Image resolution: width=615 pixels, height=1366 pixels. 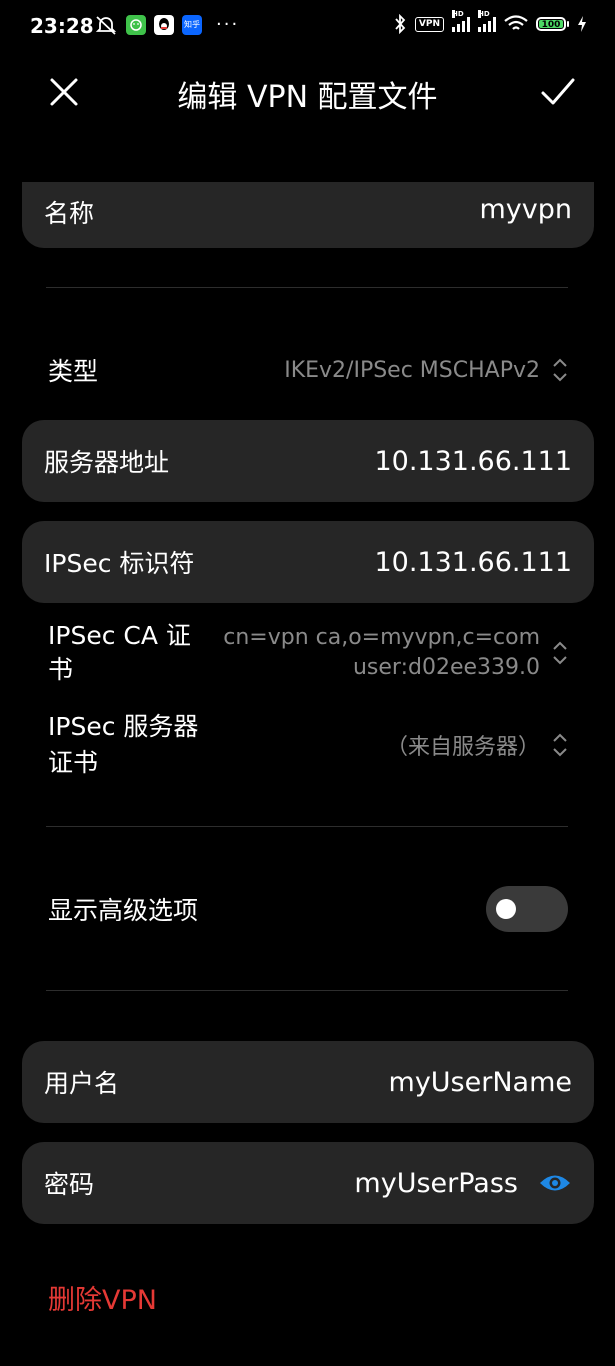 I want to click on battery-icon: 100, so click(x=552, y=24).